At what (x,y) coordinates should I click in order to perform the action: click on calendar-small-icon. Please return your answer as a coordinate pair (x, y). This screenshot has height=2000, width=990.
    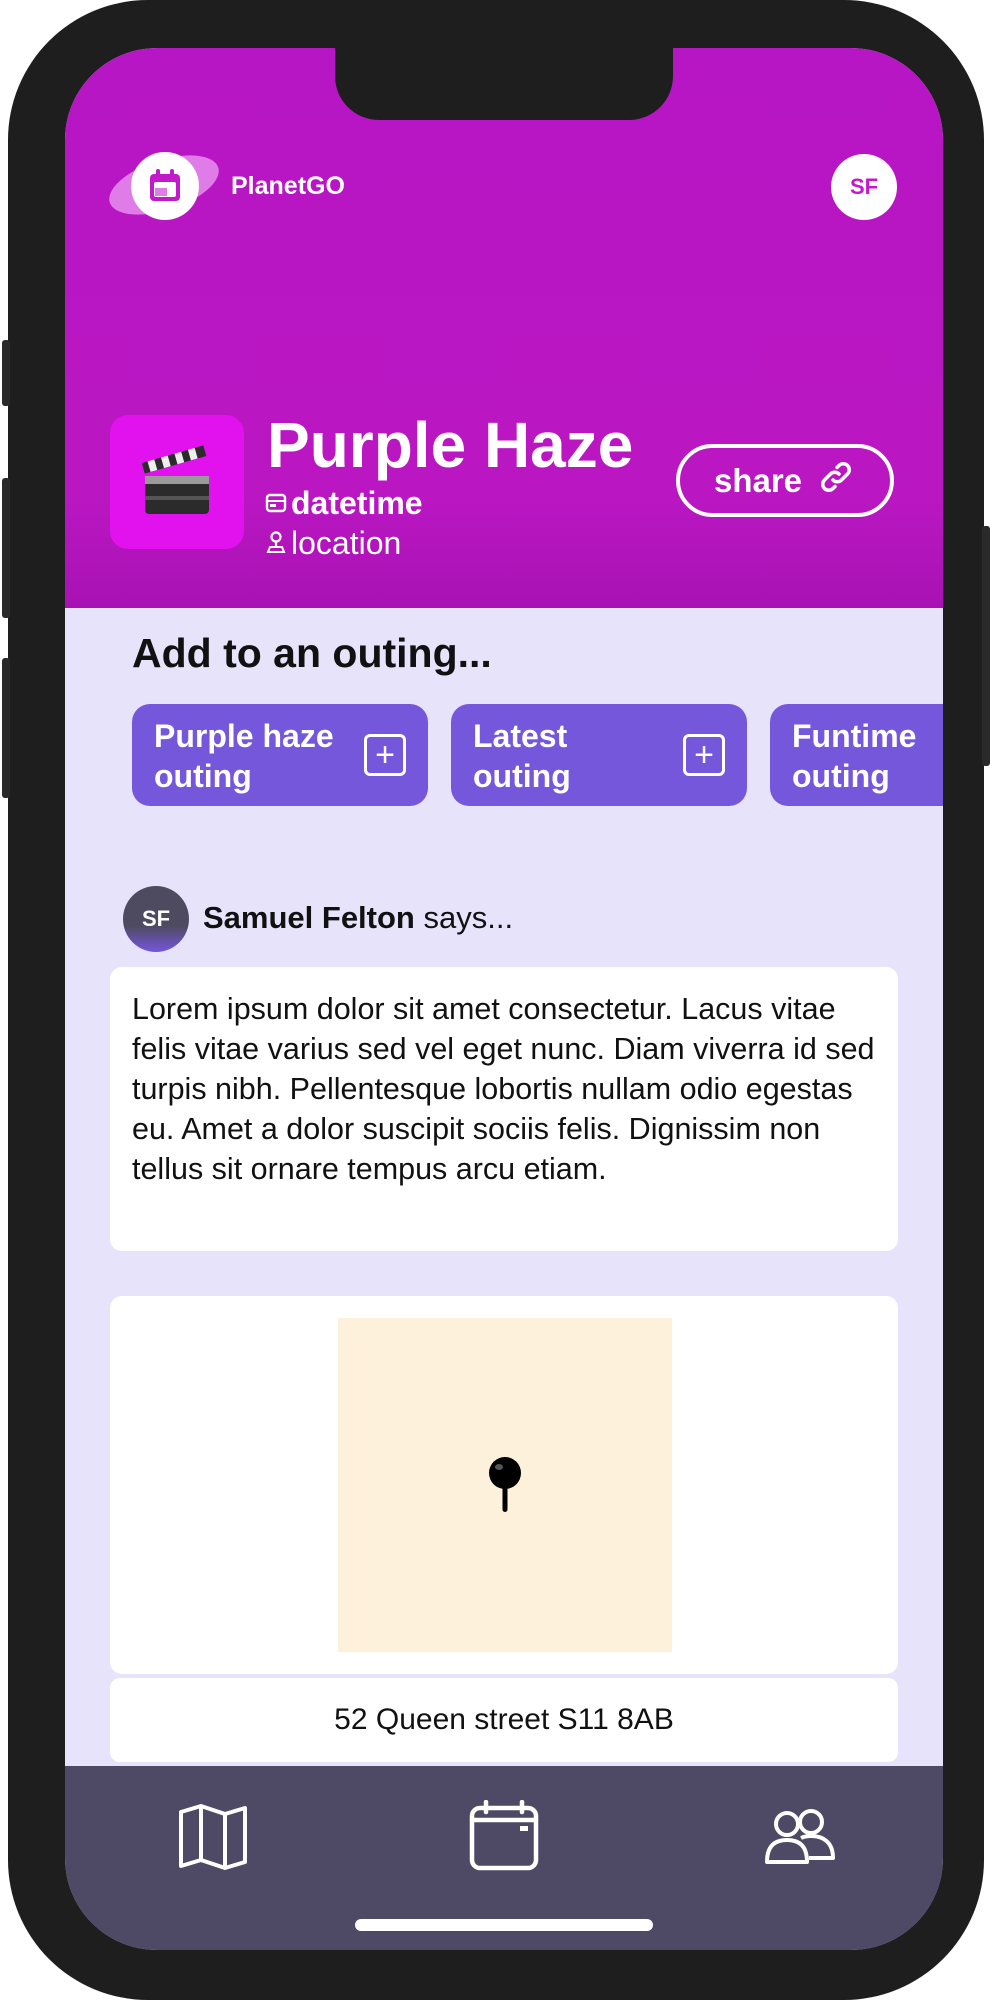
    Looking at the image, I should click on (276, 503).